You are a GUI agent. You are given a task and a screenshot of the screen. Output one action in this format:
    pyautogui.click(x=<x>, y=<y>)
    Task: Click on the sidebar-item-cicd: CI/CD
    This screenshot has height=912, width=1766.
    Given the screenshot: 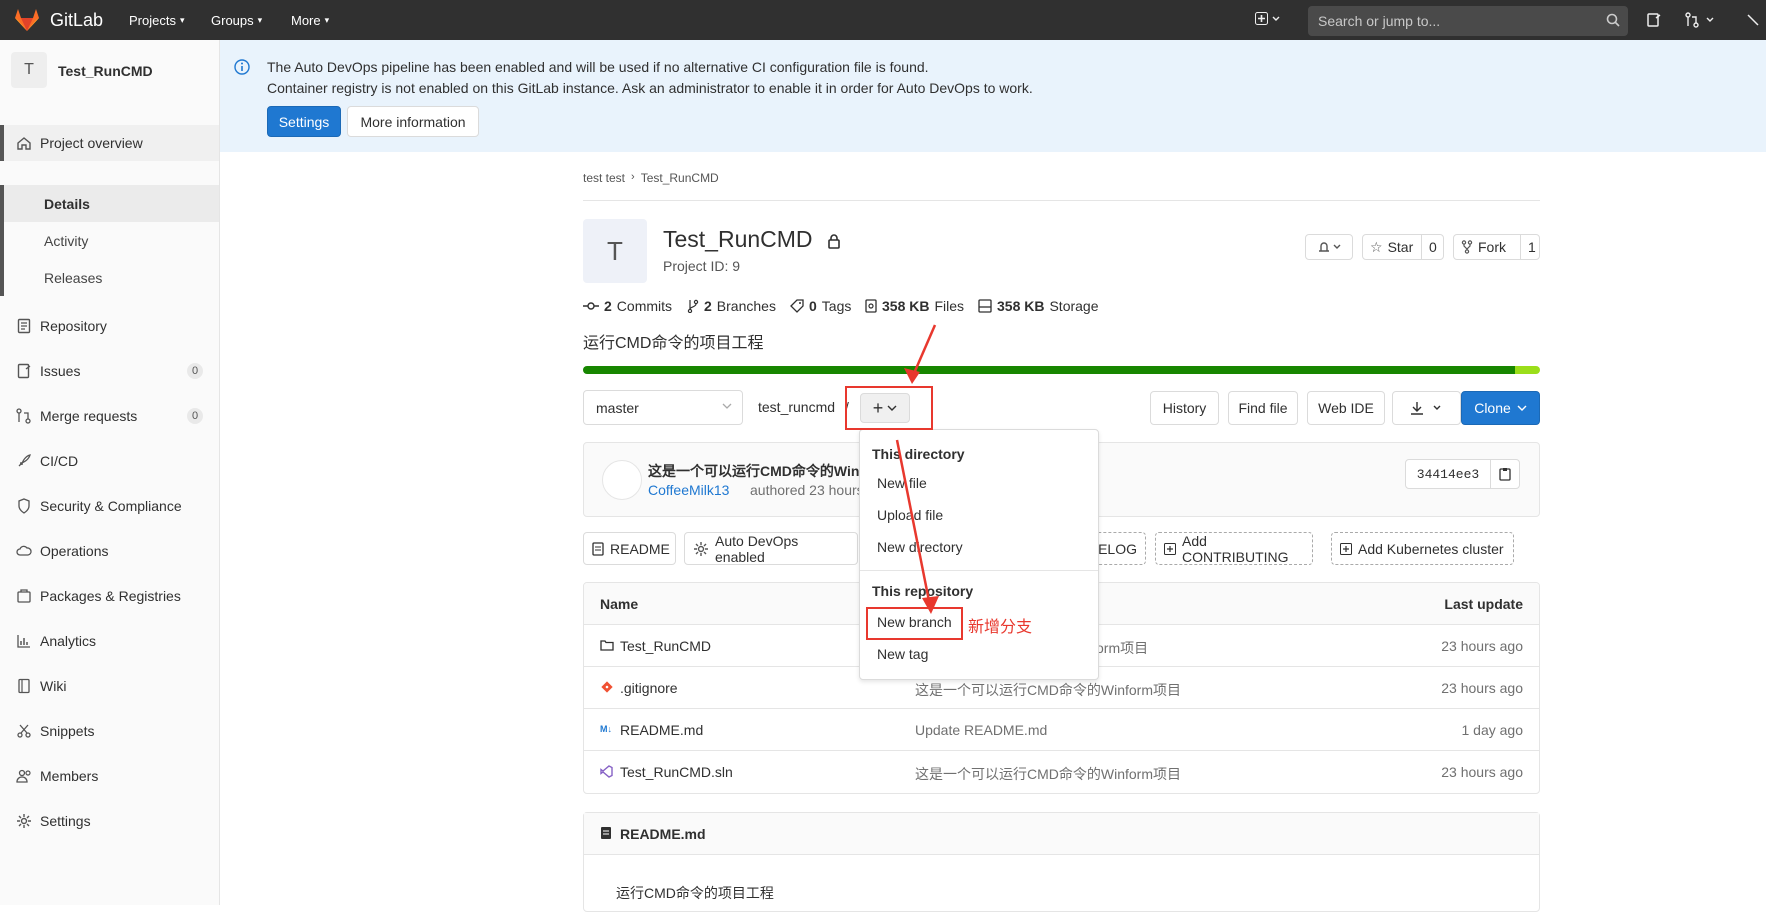 What is the action you would take?
    pyautogui.click(x=109, y=461)
    